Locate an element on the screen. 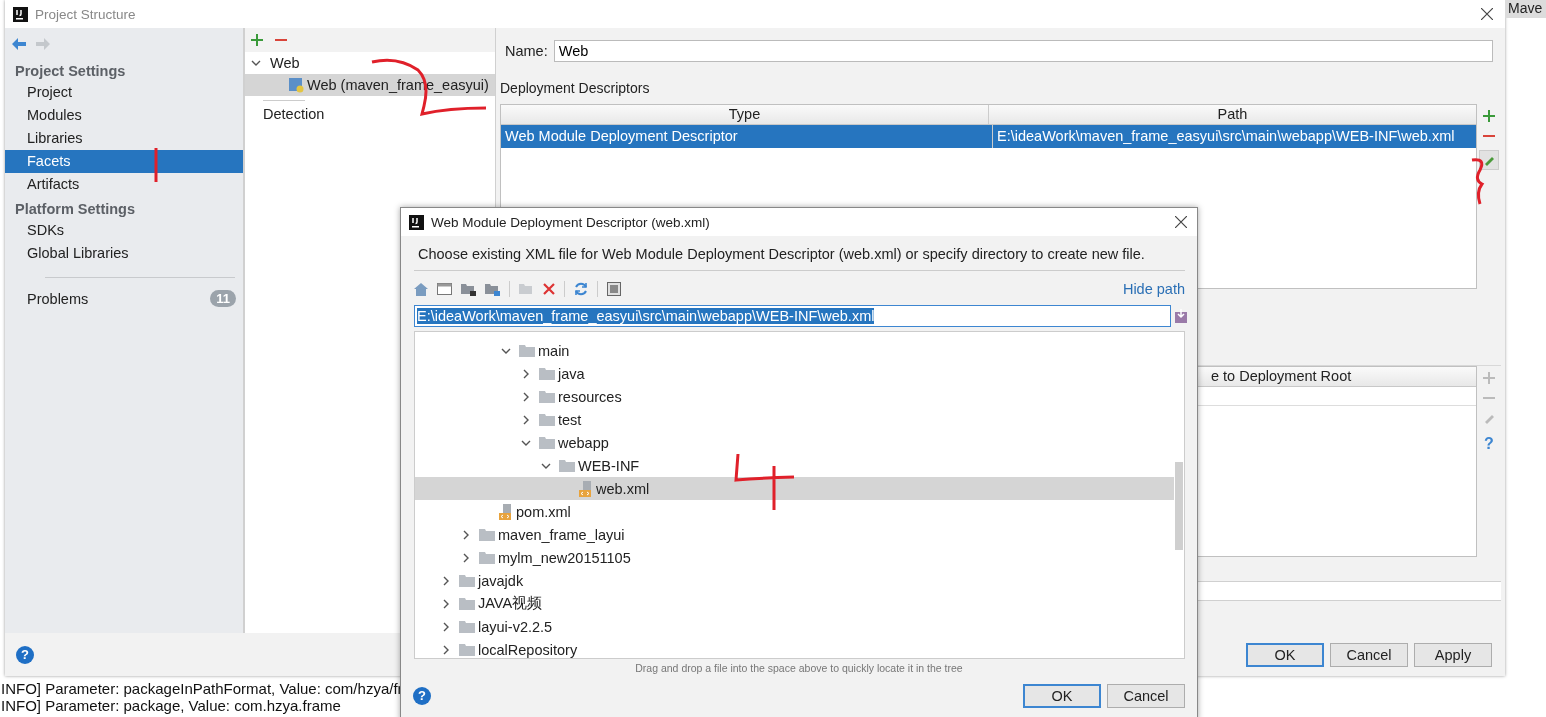 This screenshot has height=717, width=1546. tree-item-label: pom.xml is located at coordinates (543, 511).